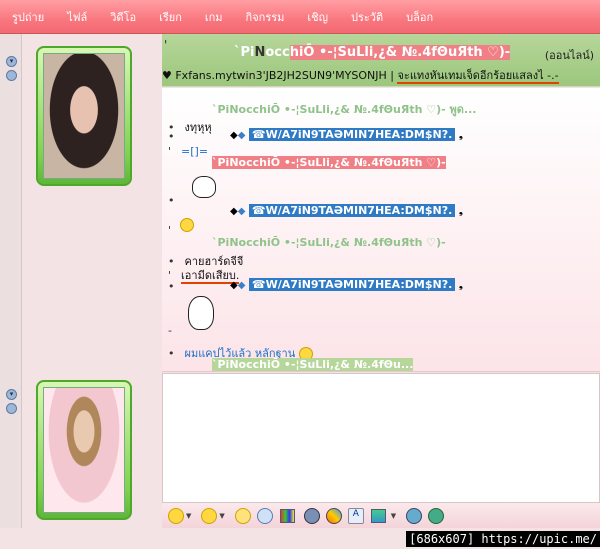 The width and height of the screenshot is (600, 549). Describe the element at coordinates (11, 281) in the screenshot. I see `left-strip: ▾ ▾` at that location.